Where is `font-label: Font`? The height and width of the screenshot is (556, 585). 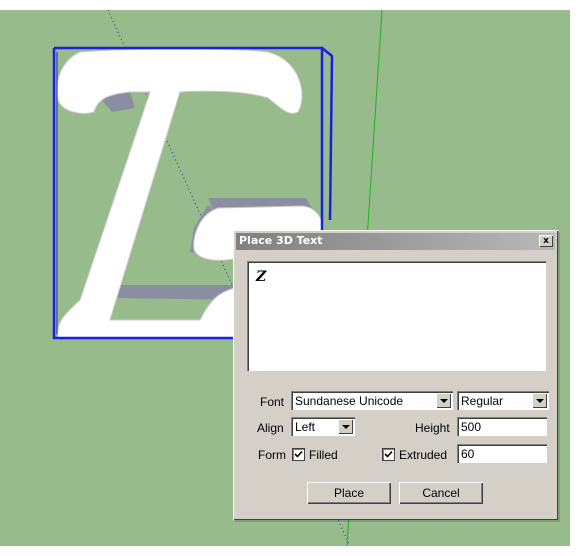
font-label: Font is located at coordinates (272, 402).